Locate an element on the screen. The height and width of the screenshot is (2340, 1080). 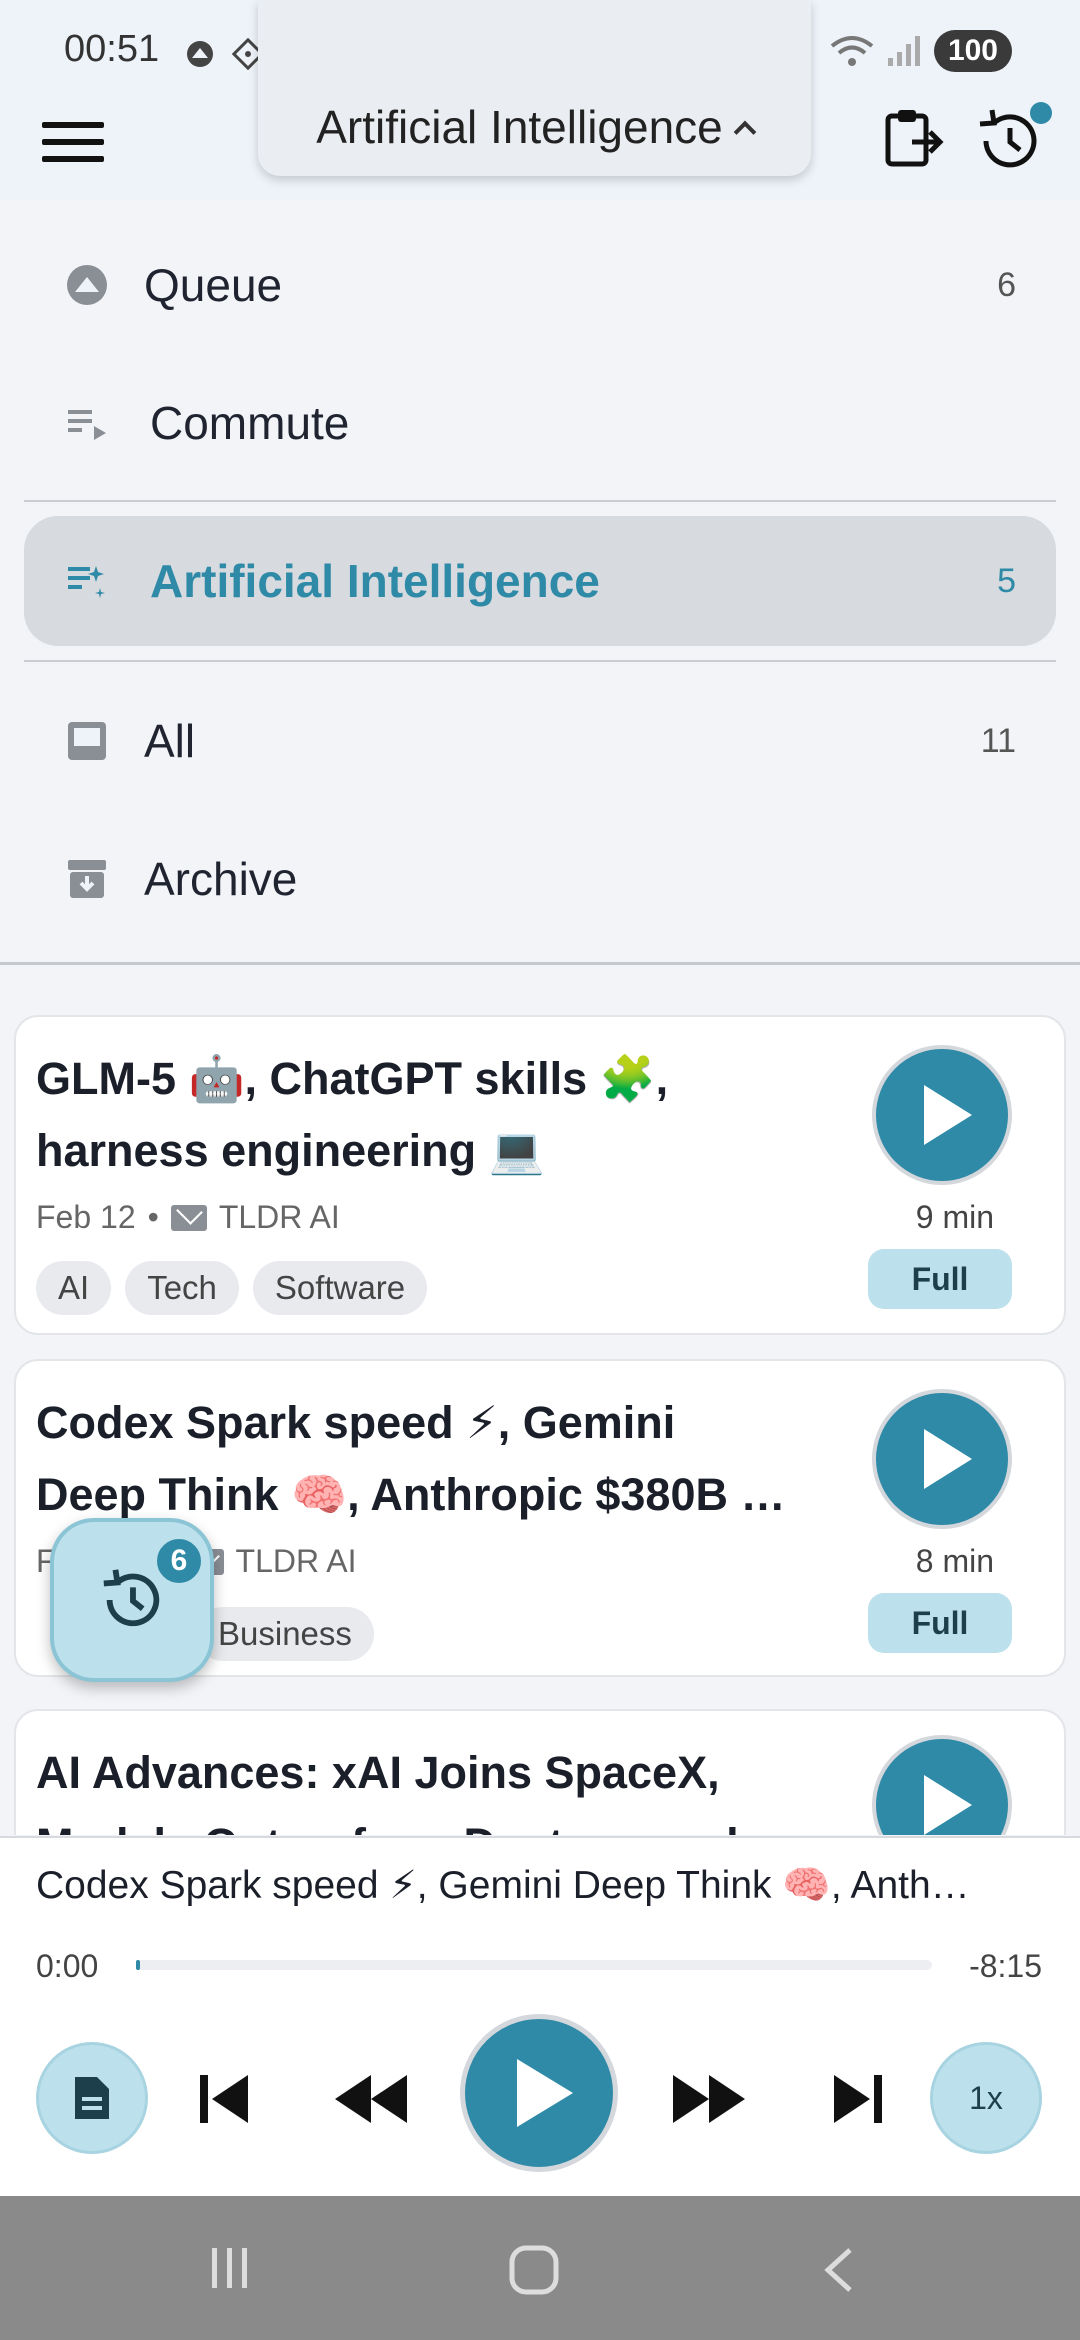
nav-count: 6 is located at coordinates (1006, 284).